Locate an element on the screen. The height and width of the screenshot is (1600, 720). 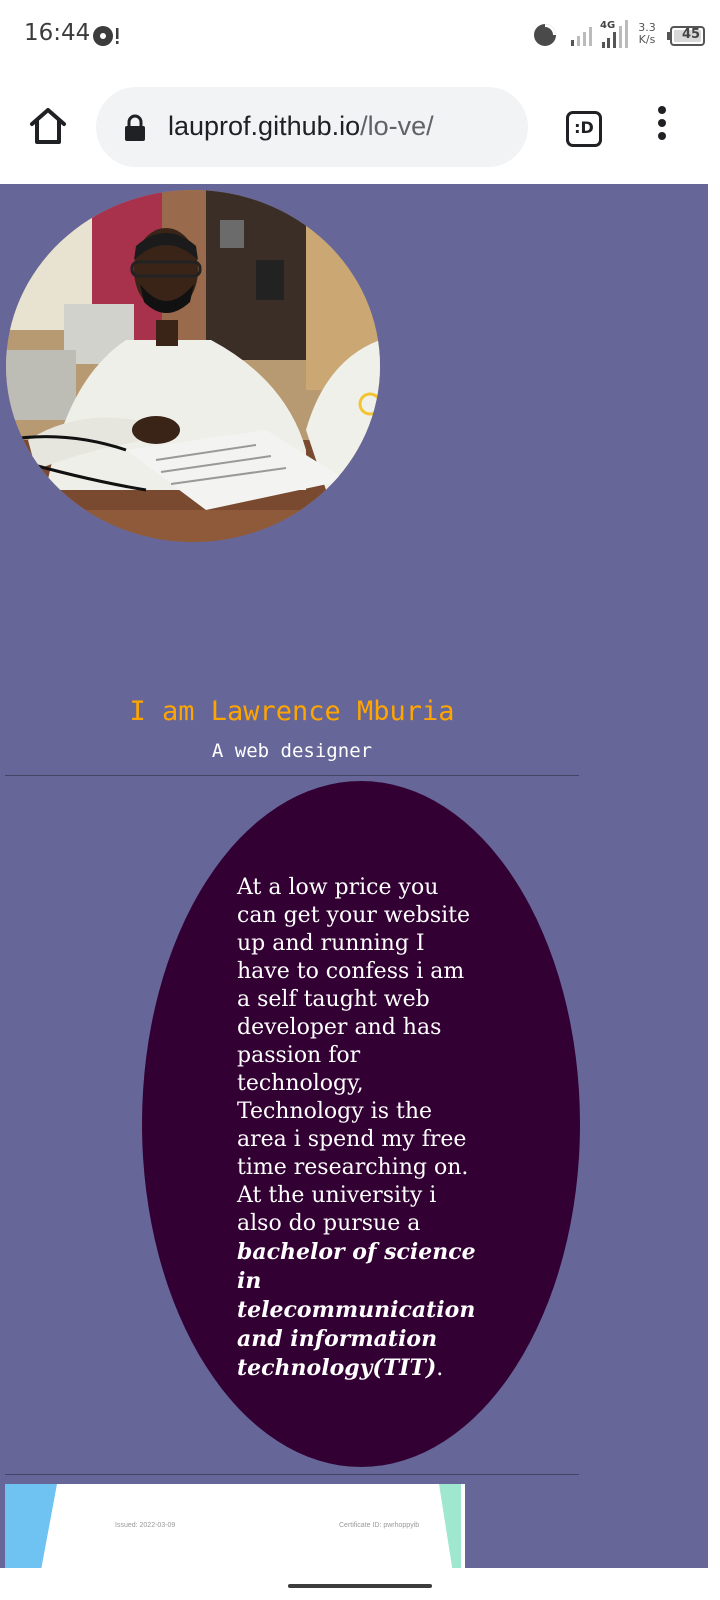
certificate-id: Certificate ID: pwrhoppyib is located at coordinates (379, 1525).